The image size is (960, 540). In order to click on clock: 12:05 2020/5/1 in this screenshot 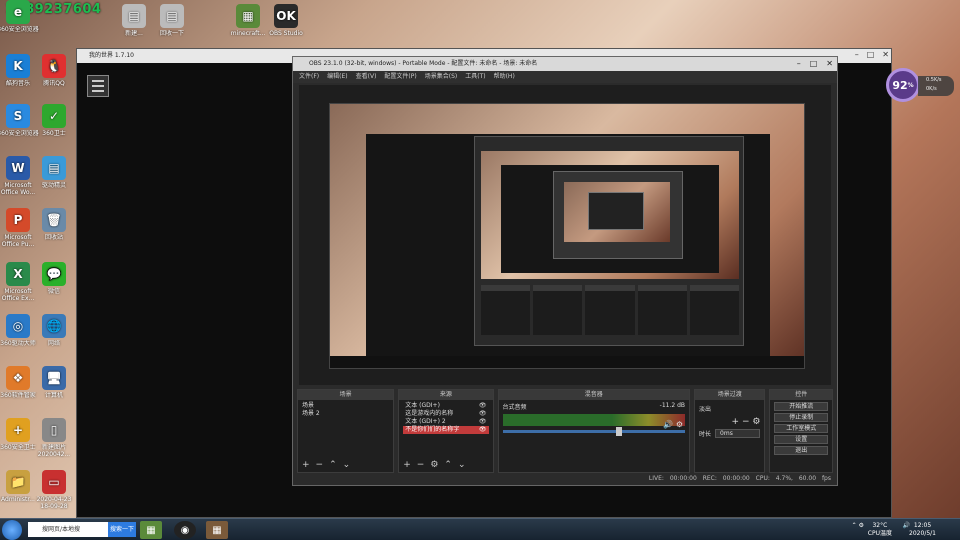, I will do `click(922, 530)`.